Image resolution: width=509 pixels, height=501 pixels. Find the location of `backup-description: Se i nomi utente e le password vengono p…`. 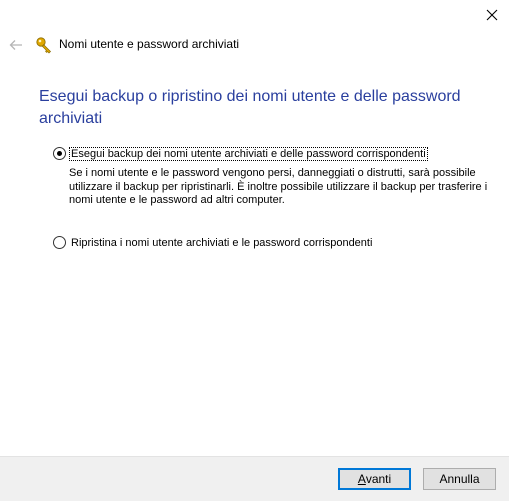

backup-description: Se i nomi utente e le password vengono p… is located at coordinates (278, 186).